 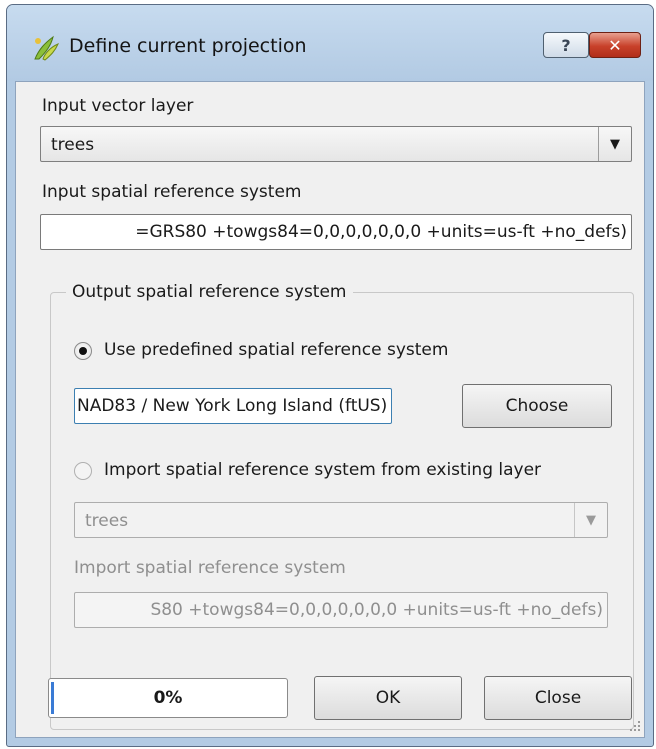 I want to click on input-layer-label: Input vector layer, so click(x=118, y=106).